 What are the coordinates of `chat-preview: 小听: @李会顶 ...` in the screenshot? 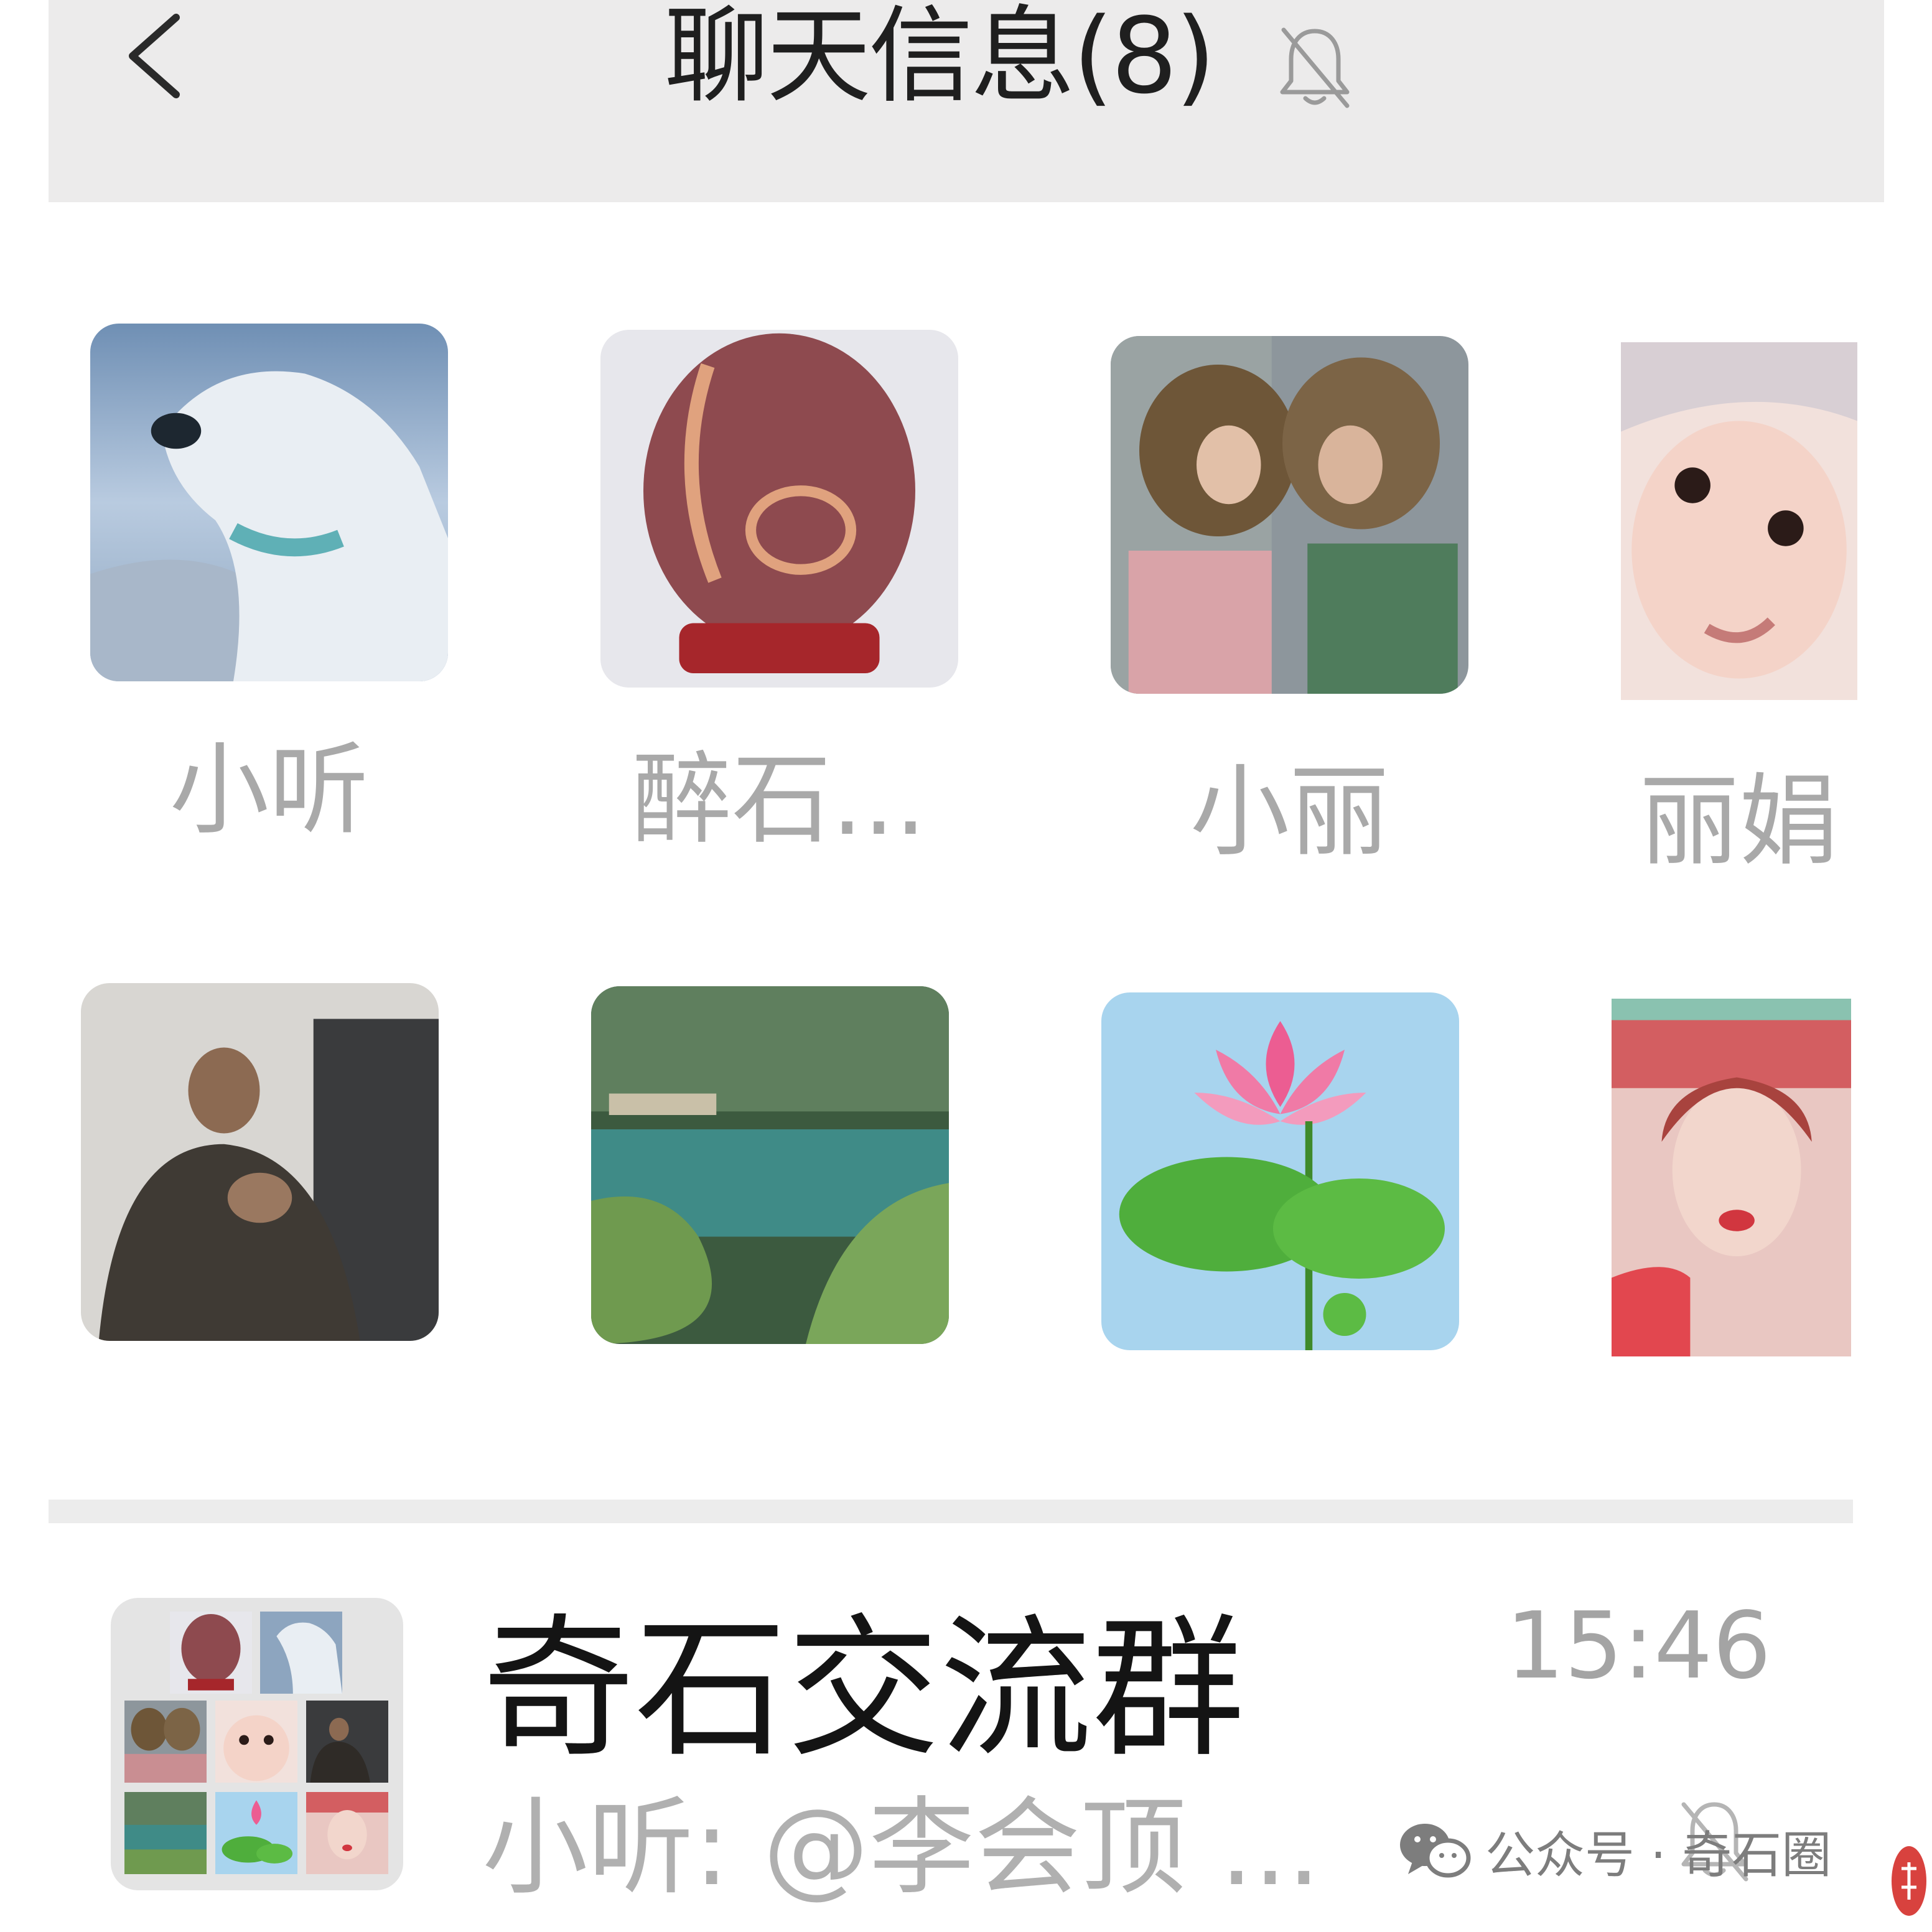 It's located at (901, 1848).